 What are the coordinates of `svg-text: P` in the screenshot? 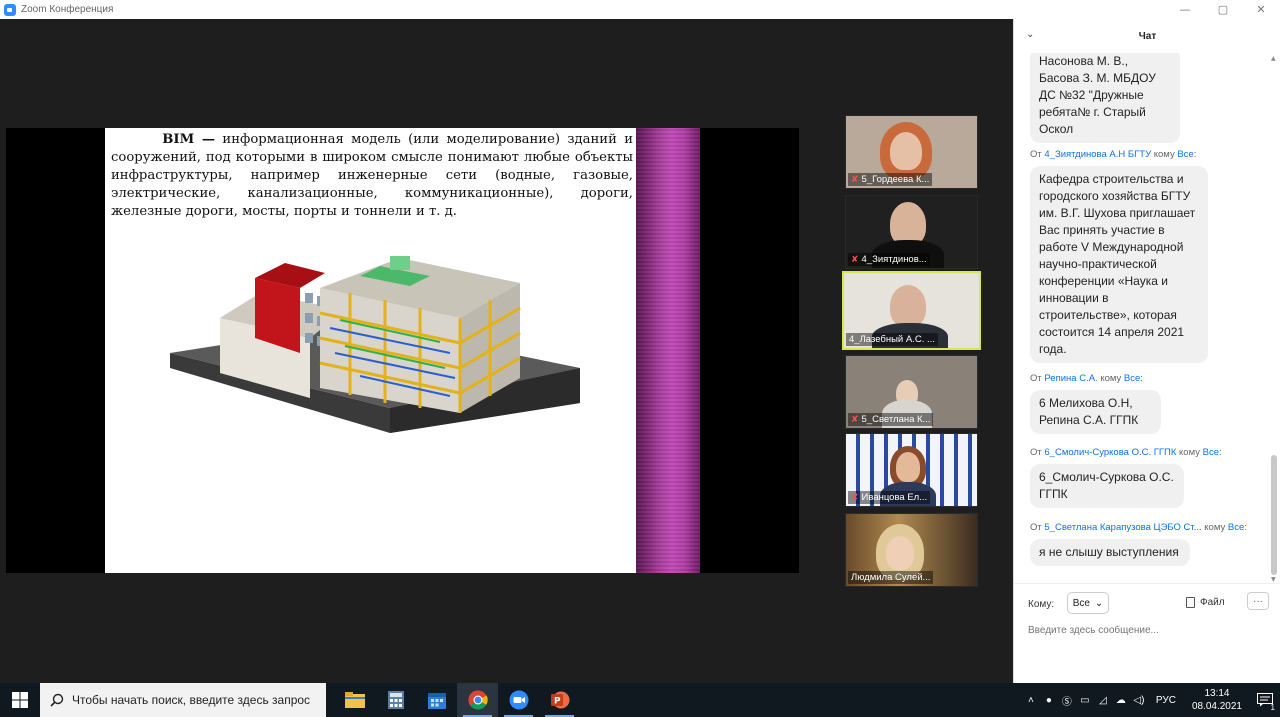 It's located at (557, 702).